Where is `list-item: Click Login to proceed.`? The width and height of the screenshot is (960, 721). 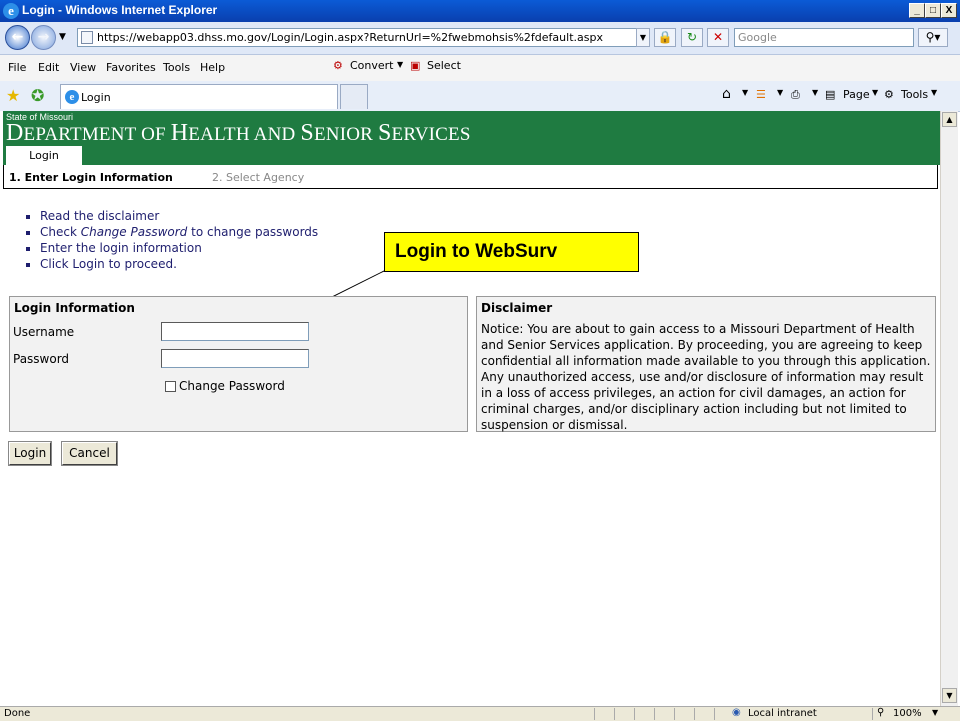 list-item: Click Login to proceed. is located at coordinates (179, 264).